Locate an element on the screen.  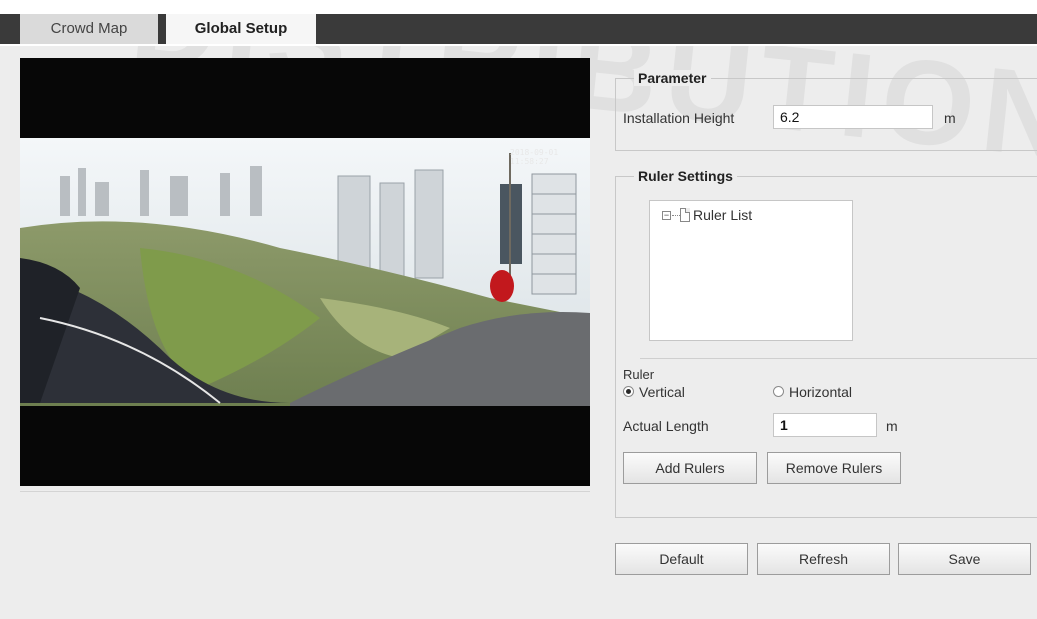
ruler-label: Ruler is located at coordinates (639, 374).